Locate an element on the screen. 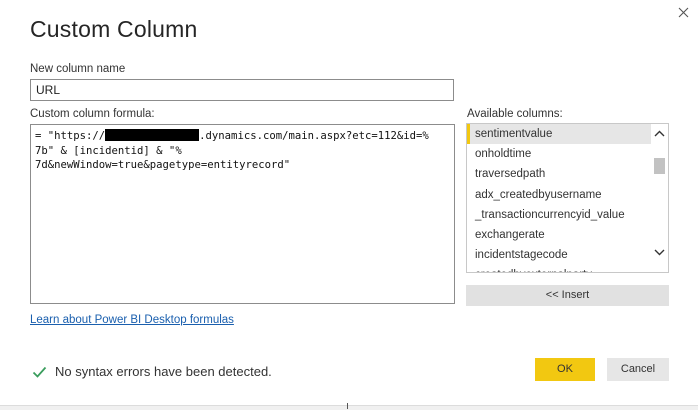 The height and width of the screenshot is (410, 698). formula-line: 7d&newWindow=true&pagetype=entityrecord" is located at coordinates (242, 165).